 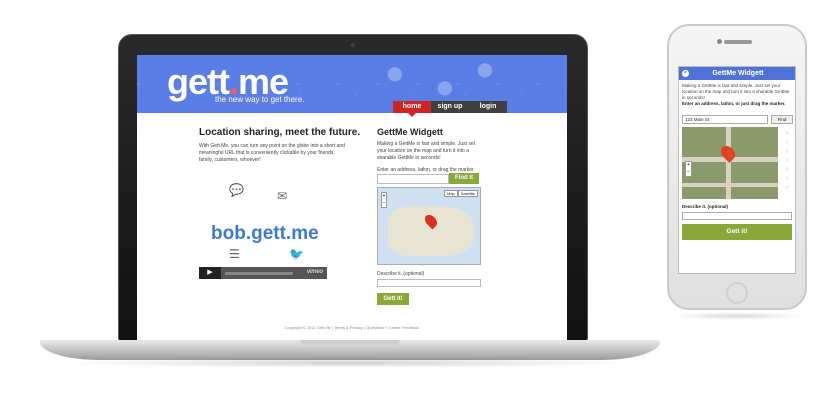 I want to click on site-tagline: the new way to get there., so click(x=260, y=99).